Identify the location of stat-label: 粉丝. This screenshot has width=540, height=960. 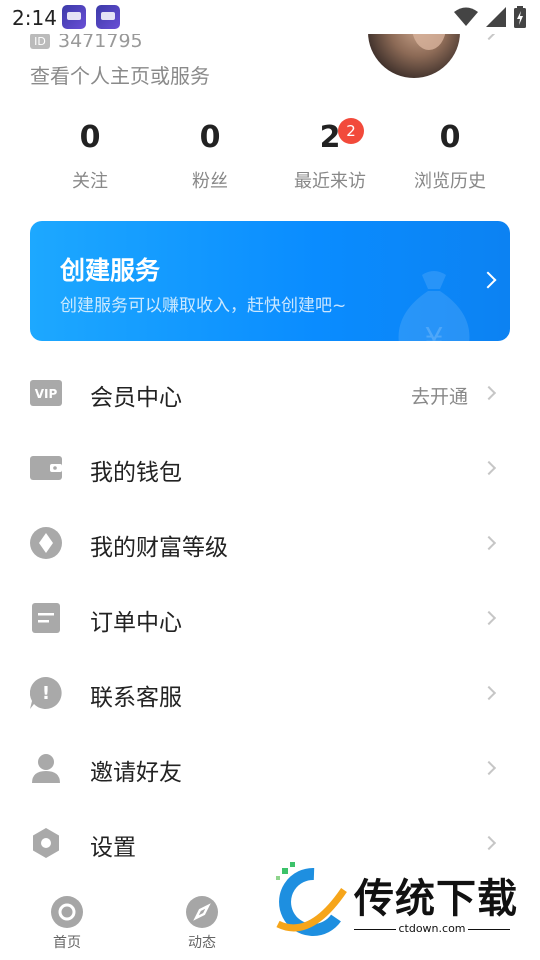
(210, 181).